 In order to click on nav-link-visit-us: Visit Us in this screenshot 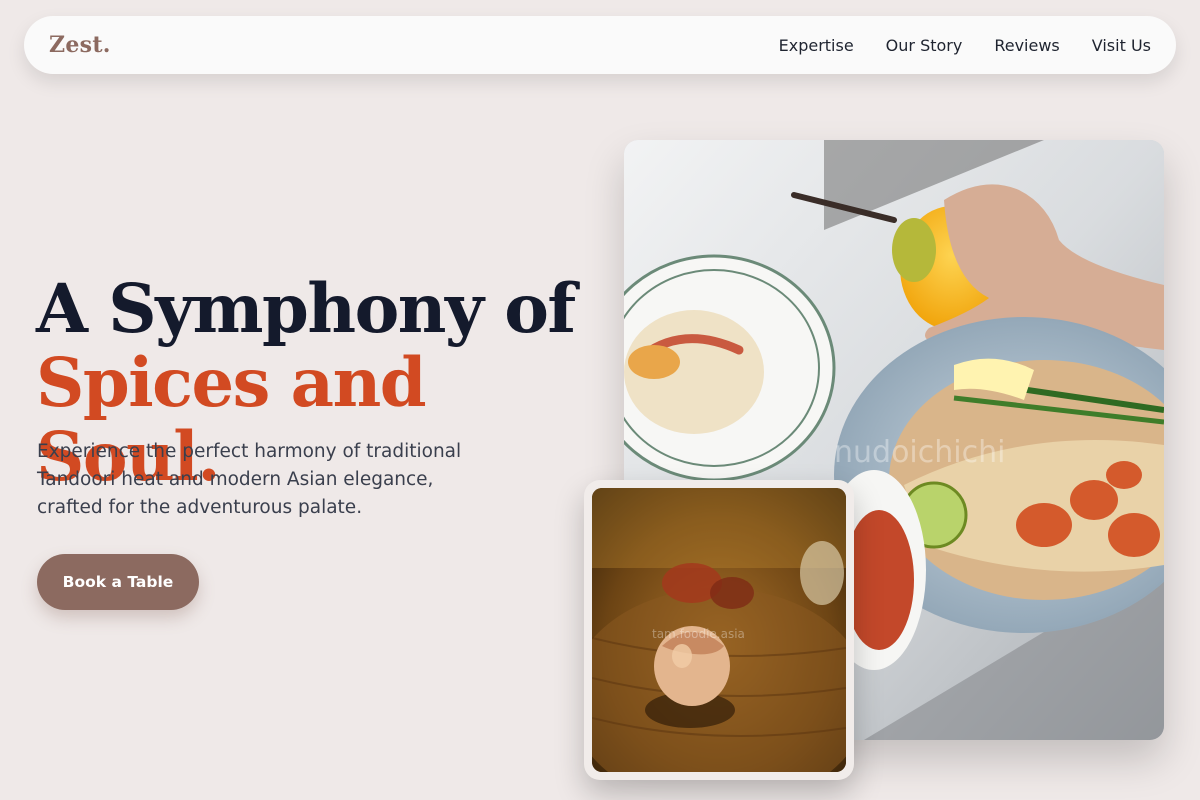, I will do `click(1121, 45)`.